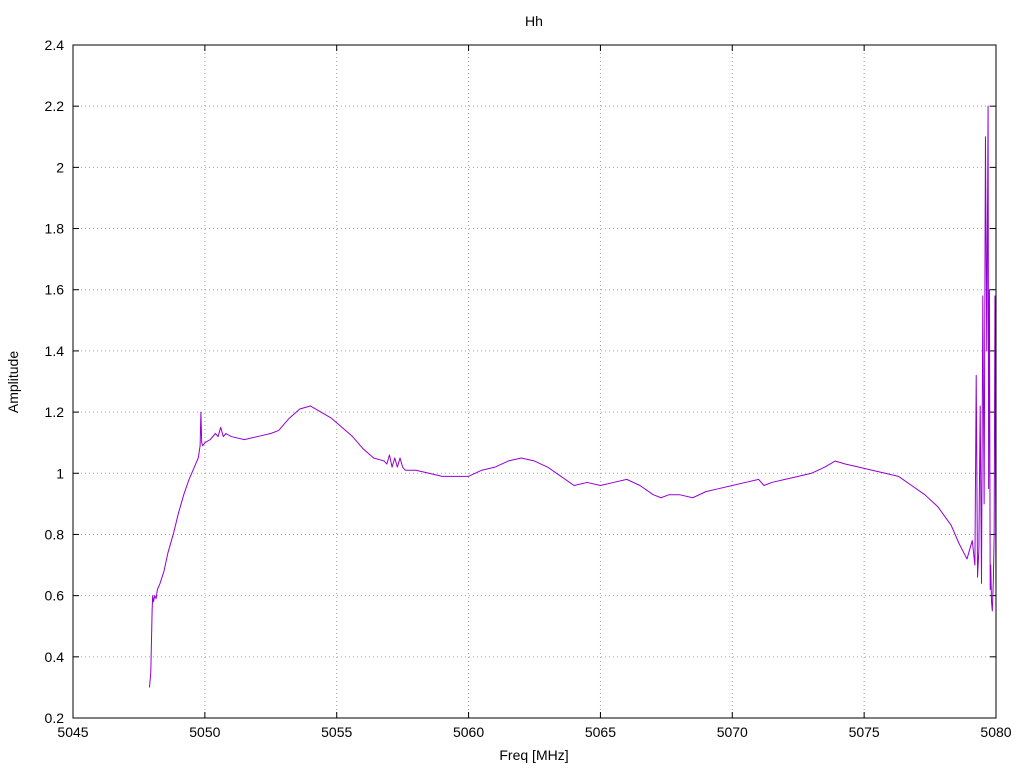 This screenshot has height=768, width=1024. I want to click on y-tick-label: 1.4, so click(55, 351).